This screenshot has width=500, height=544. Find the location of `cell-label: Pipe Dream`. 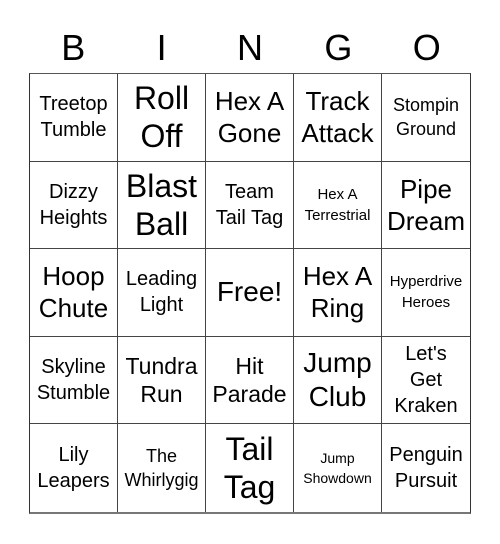

cell-label: Pipe Dream is located at coordinates (425, 204).